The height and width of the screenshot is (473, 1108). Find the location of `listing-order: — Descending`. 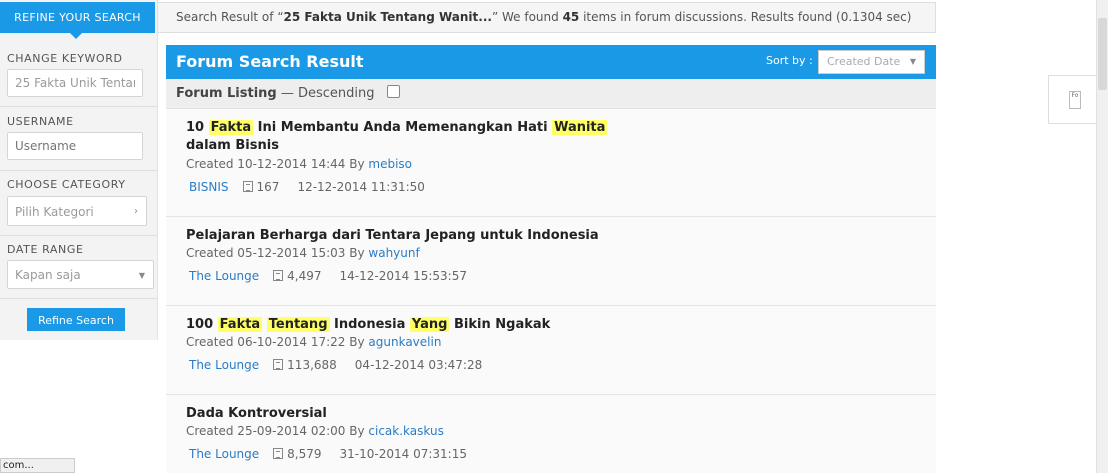

listing-order: — Descending is located at coordinates (327, 93).